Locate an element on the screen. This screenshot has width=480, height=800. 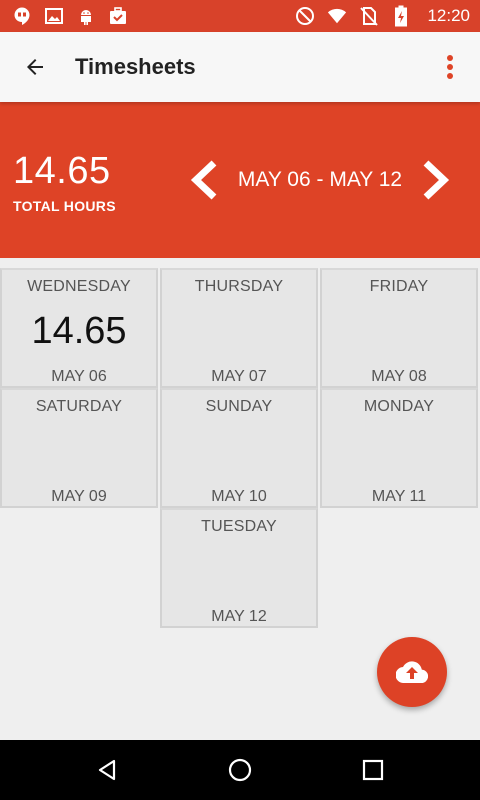
day-tile-saturday: SATURDAY MAY 09 is located at coordinates (79, 448).